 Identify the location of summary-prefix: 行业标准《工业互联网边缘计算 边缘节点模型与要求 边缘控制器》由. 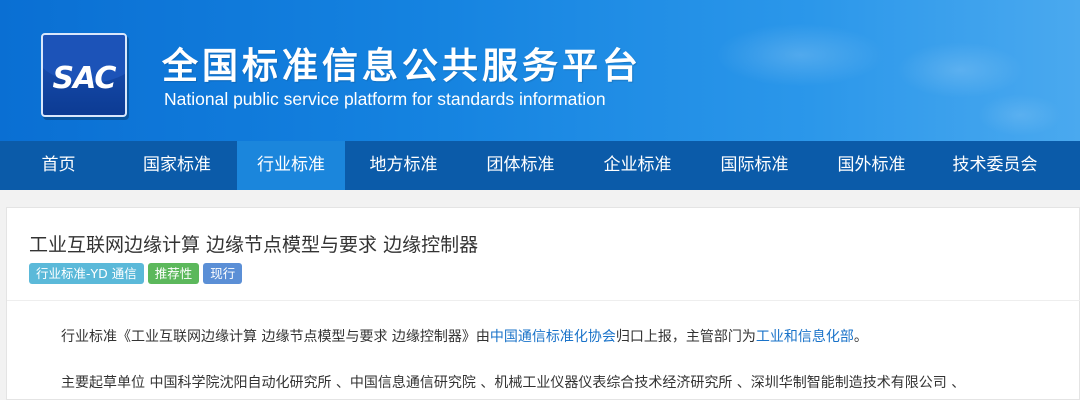
(275, 337).